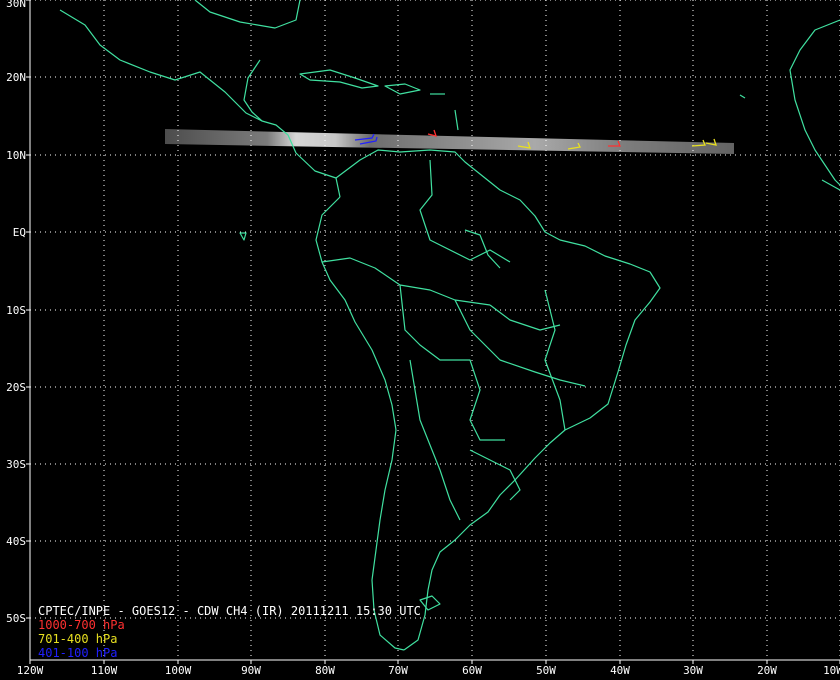  Describe the element at coordinates (325, 670) in the screenshot. I see `lon-label-80w: 80W` at that location.